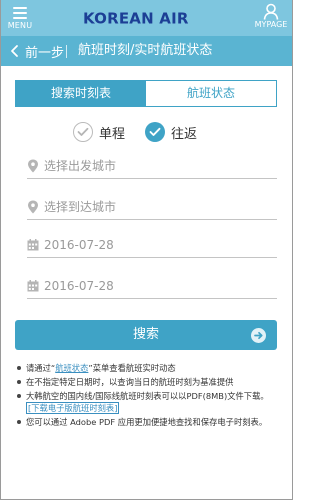  What do you see at coordinates (152, 207) in the screenshot?
I see `arrival-city-field: 选择到达城市` at bounding box center [152, 207].